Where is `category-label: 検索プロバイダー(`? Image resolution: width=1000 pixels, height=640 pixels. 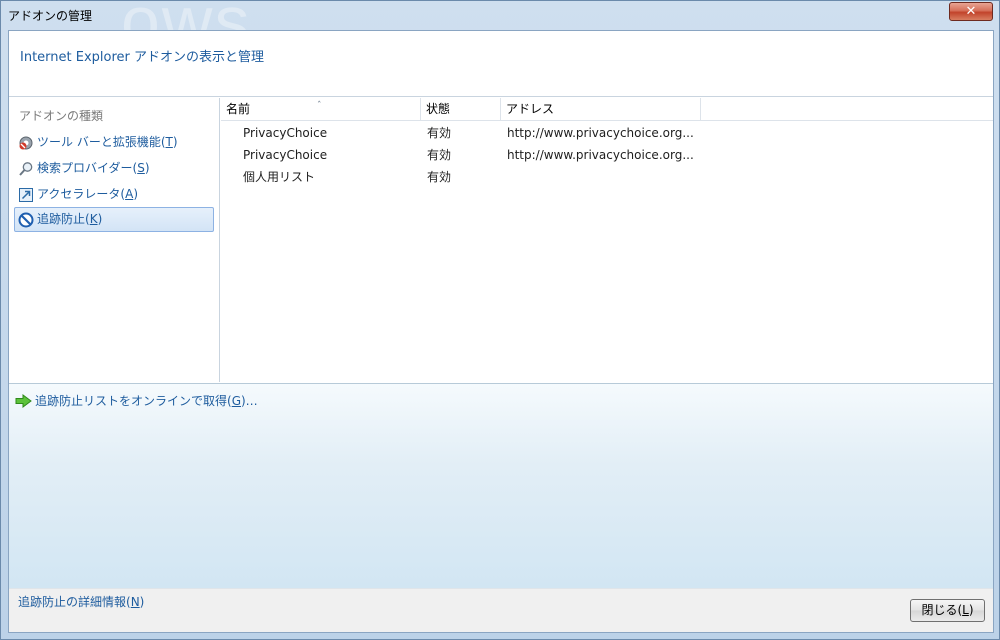
category-label: 検索プロバイダー( is located at coordinates (87, 168).